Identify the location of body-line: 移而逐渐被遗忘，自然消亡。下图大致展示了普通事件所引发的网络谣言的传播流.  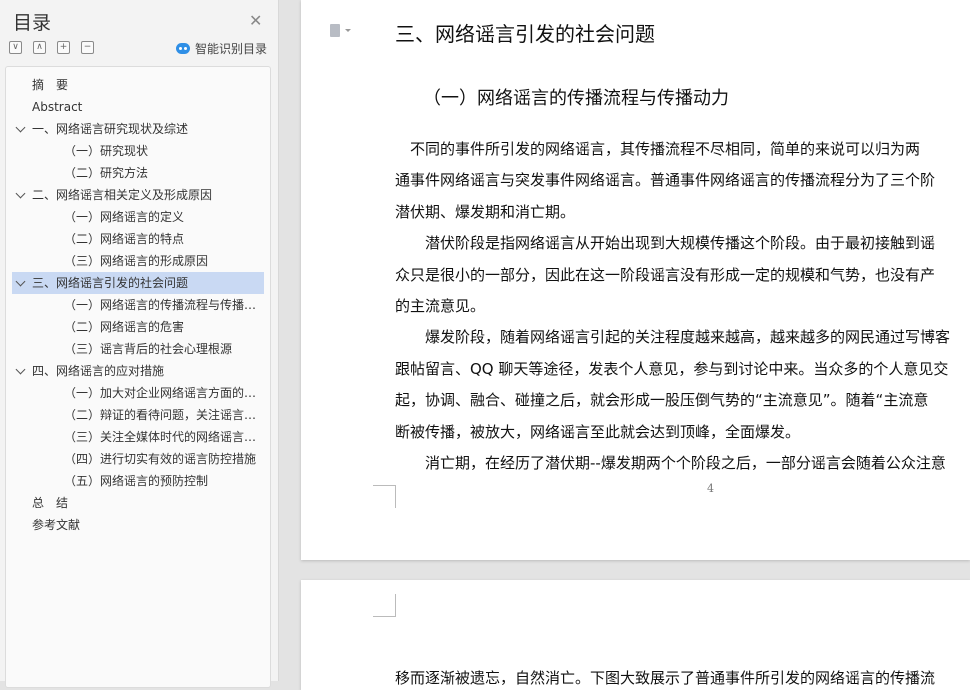
(665, 678).